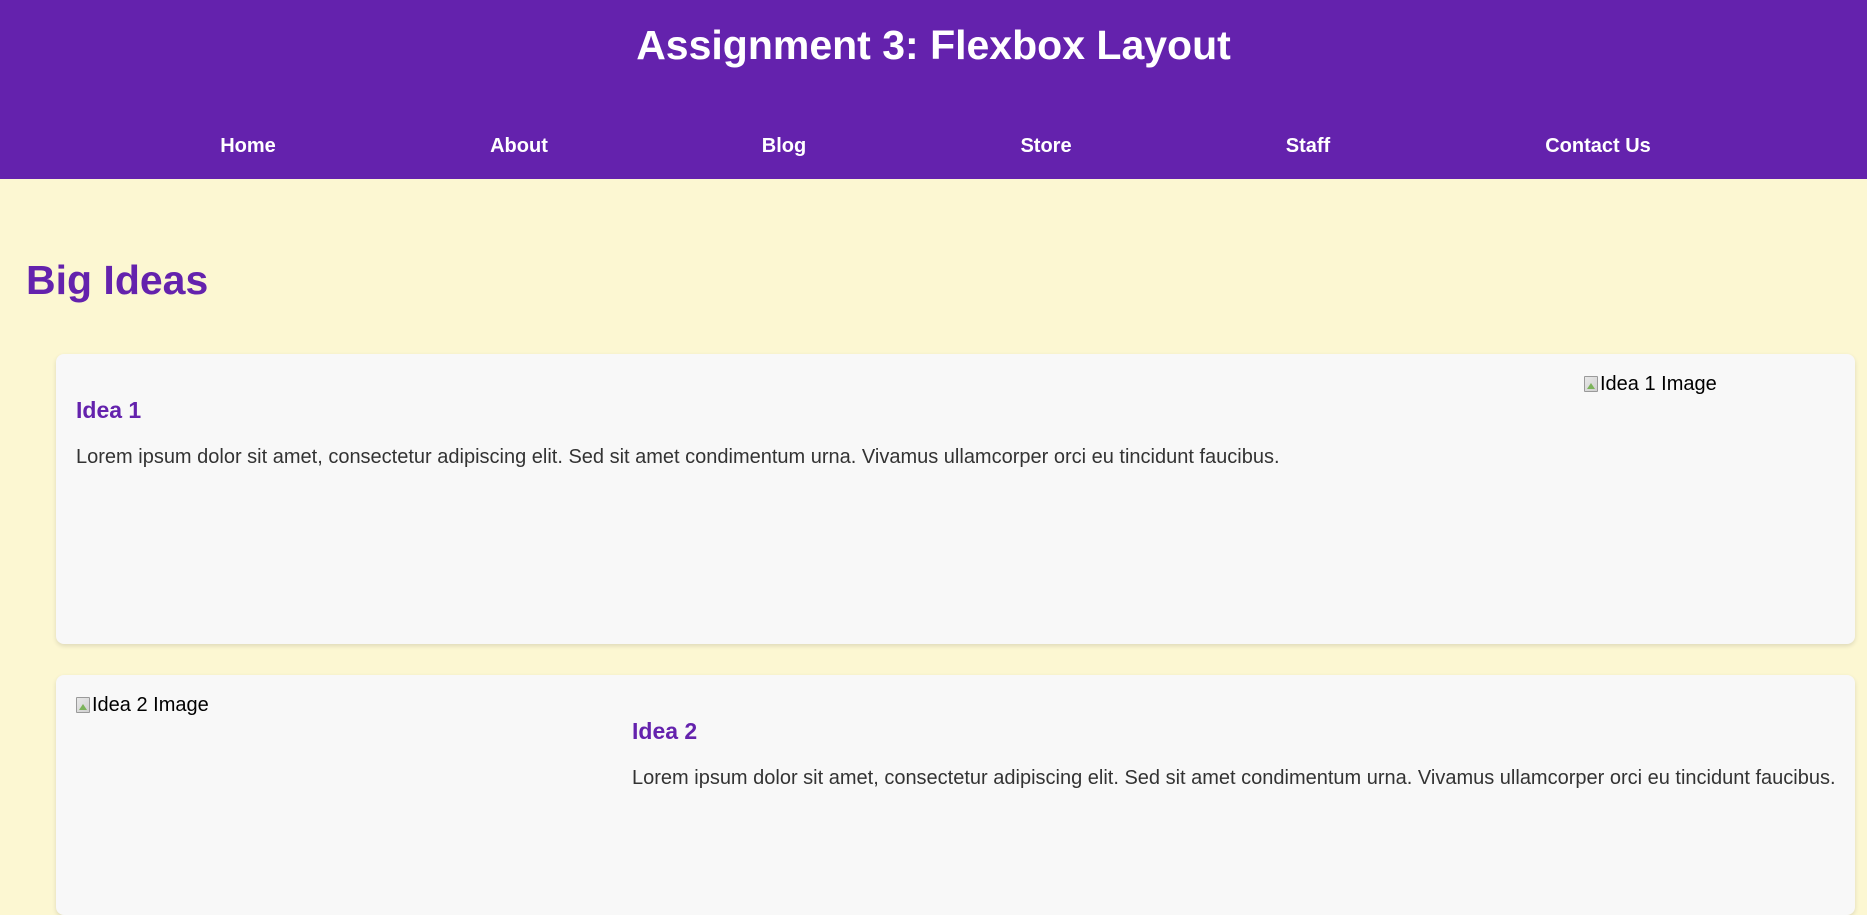 This screenshot has width=1867, height=915. What do you see at coordinates (109, 410) in the screenshot?
I see `idea-1-title: Idea 1` at bounding box center [109, 410].